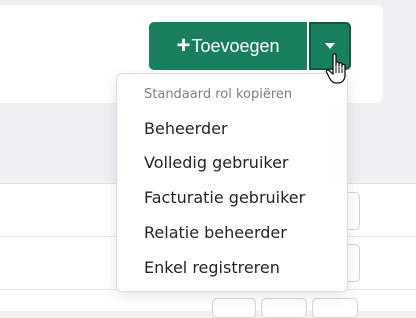 The image size is (416, 318). I want to click on dropdown-item-beheerder: Beheerder, so click(186, 128).